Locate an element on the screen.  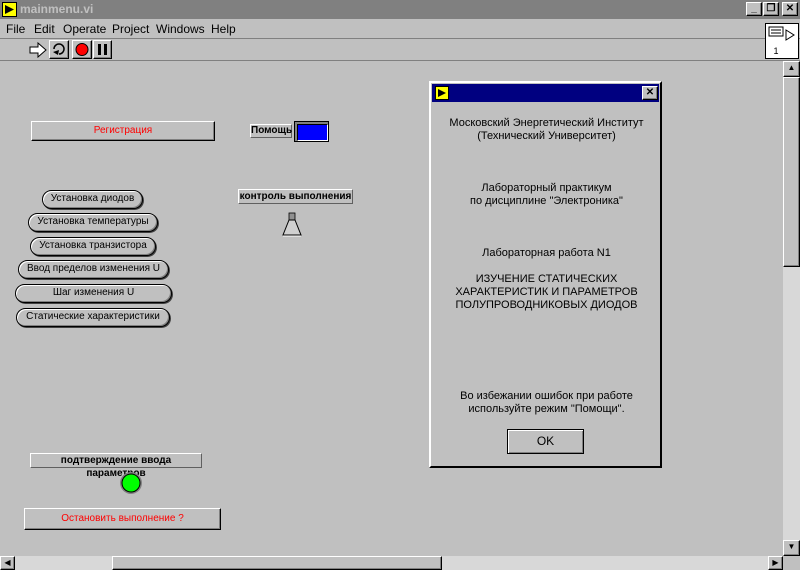
institute-line-1: Московский Энергетический Институт is located at coordinates (546, 123).